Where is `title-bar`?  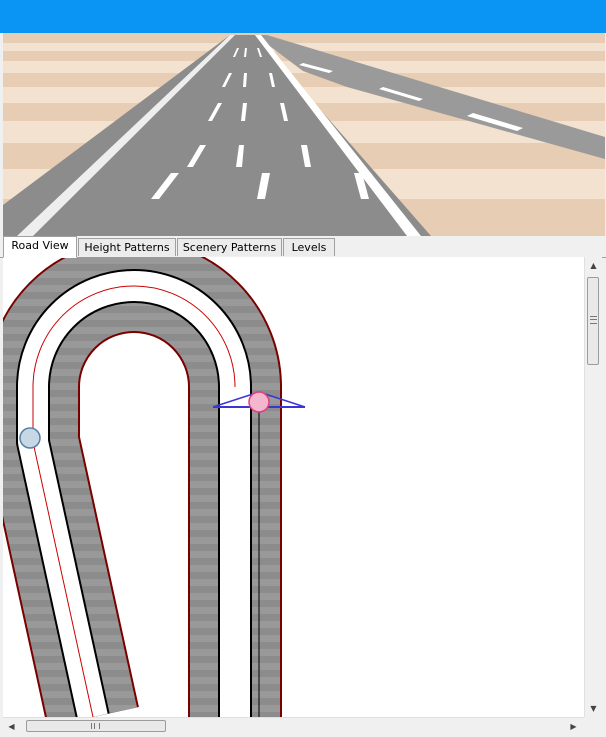 title-bar is located at coordinates (303, 16).